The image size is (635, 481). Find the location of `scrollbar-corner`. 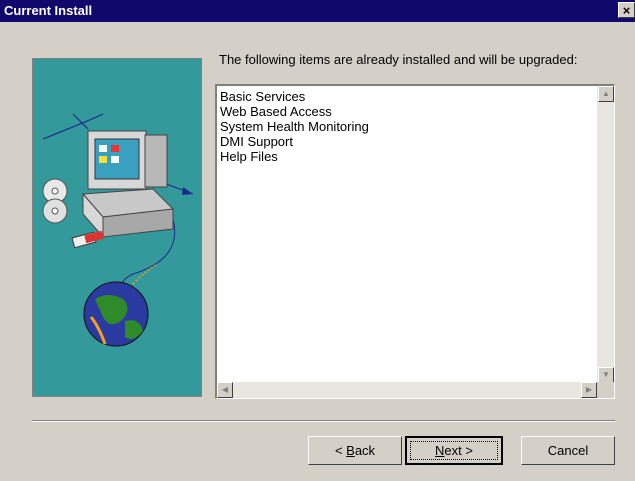

scrollbar-corner is located at coordinates (605, 390).